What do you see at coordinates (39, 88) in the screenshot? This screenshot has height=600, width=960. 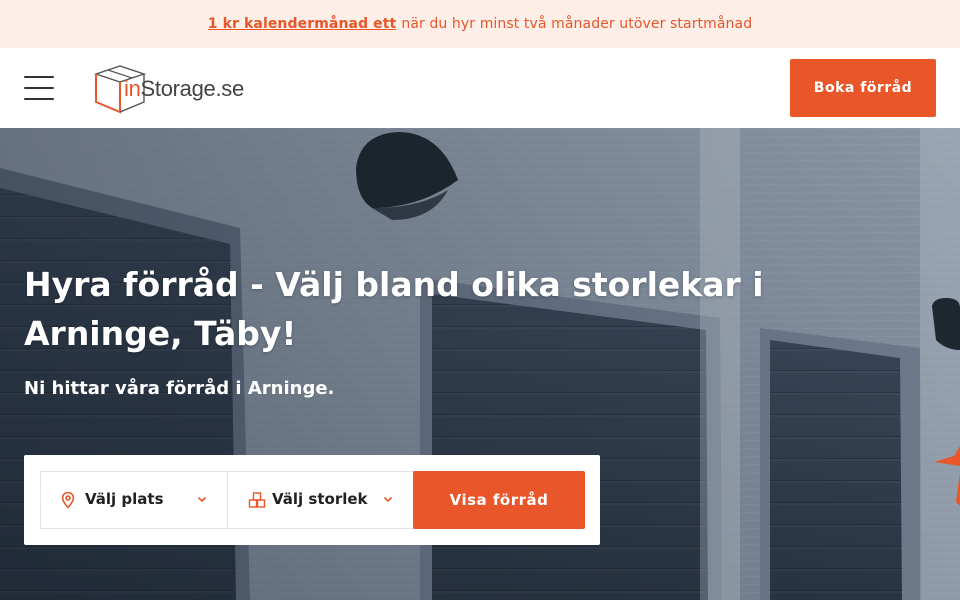 I see `hamburger-menu-icon` at bounding box center [39, 88].